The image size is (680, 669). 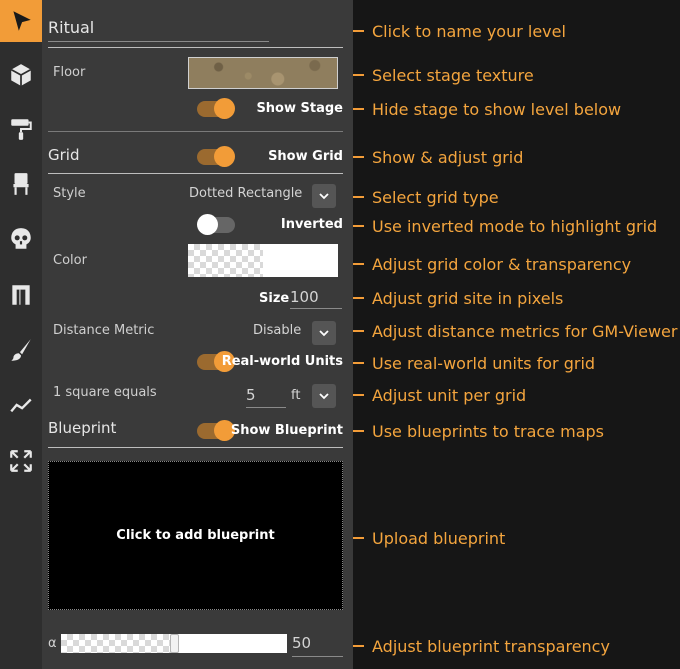 I want to click on paint-roller-icon, so click(x=21, y=129).